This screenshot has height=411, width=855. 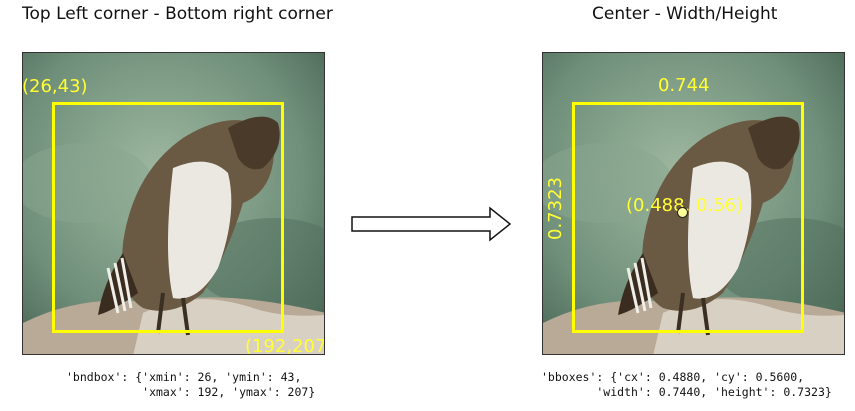 I want to click on height-label: 0.7323, so click(x=555, y=208).